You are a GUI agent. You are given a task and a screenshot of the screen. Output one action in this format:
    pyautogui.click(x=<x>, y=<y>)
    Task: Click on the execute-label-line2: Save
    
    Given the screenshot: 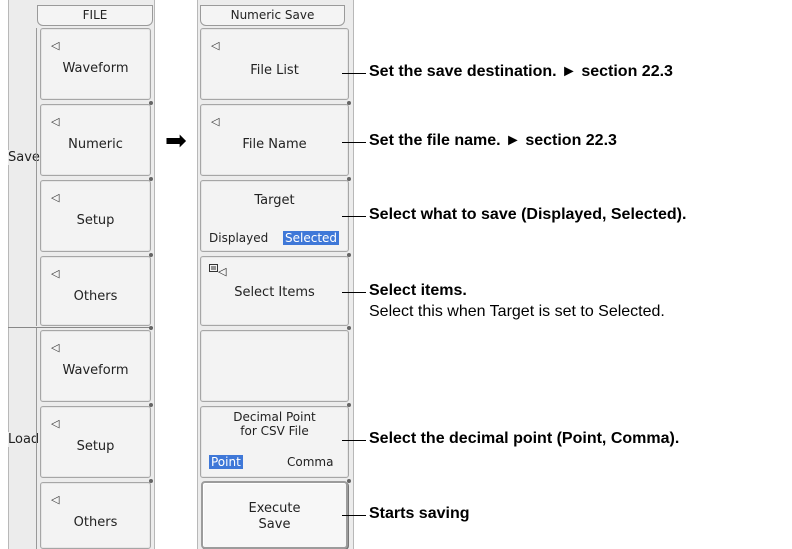 What is the action you would take?
    pyautogui.click(x=274, y=524)
    